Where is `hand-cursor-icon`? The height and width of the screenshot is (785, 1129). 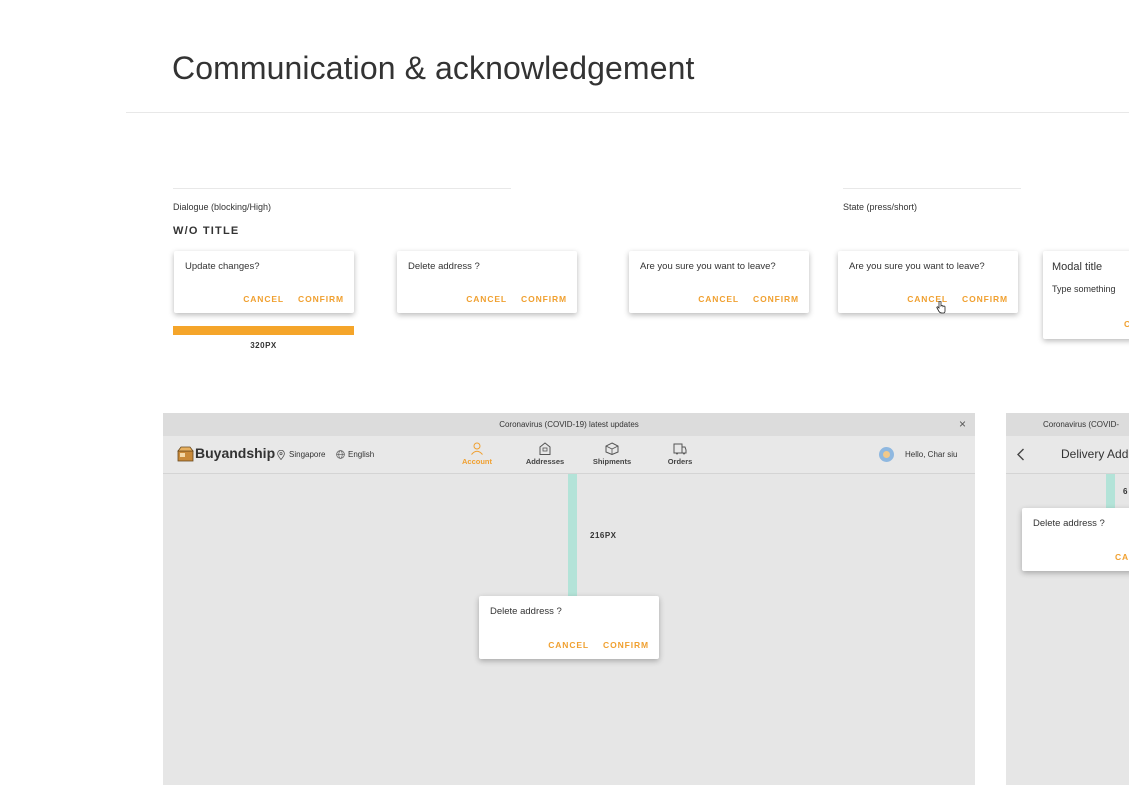 hand-cursor-icon is located at coordinates (941, 307).